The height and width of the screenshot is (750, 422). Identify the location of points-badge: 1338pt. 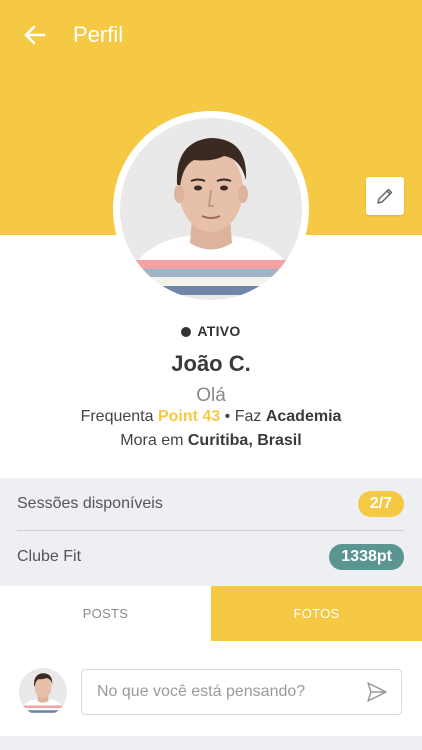
(366, 557).